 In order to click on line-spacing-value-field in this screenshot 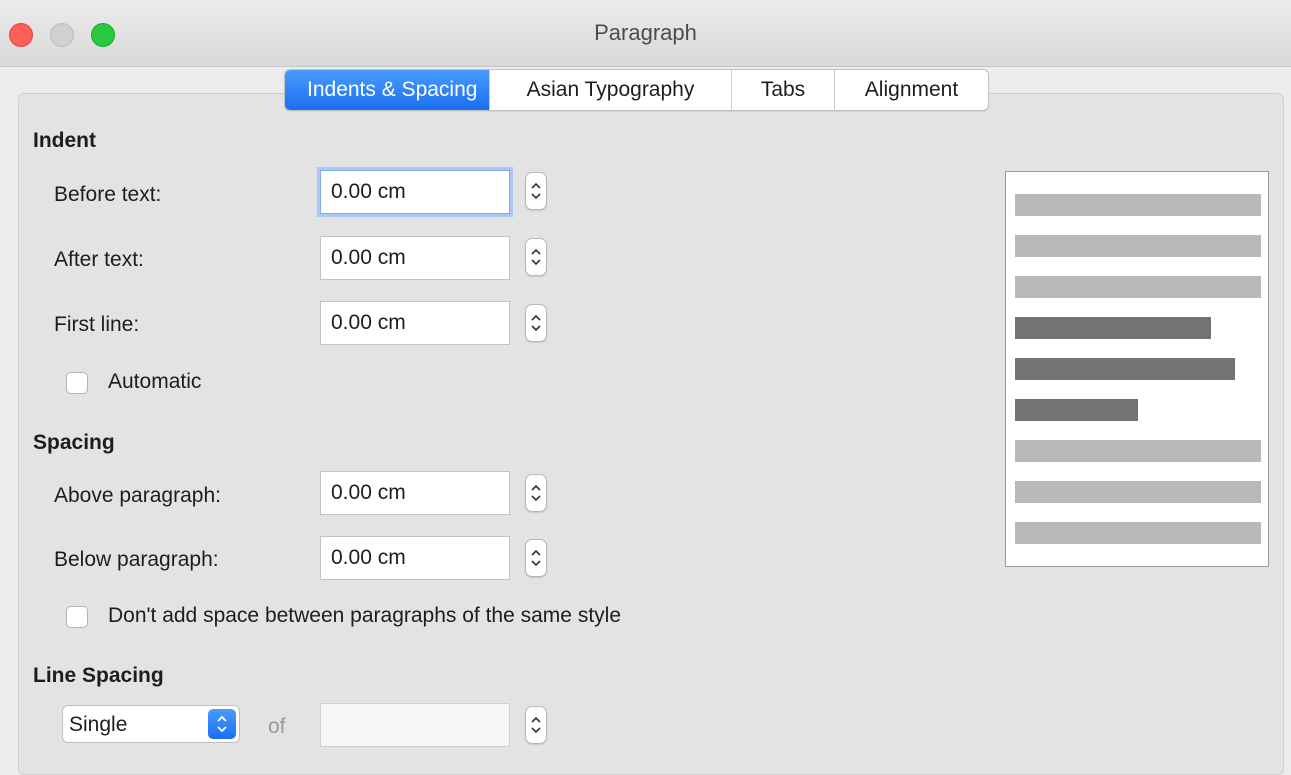, I will do `click(415, 725)`.